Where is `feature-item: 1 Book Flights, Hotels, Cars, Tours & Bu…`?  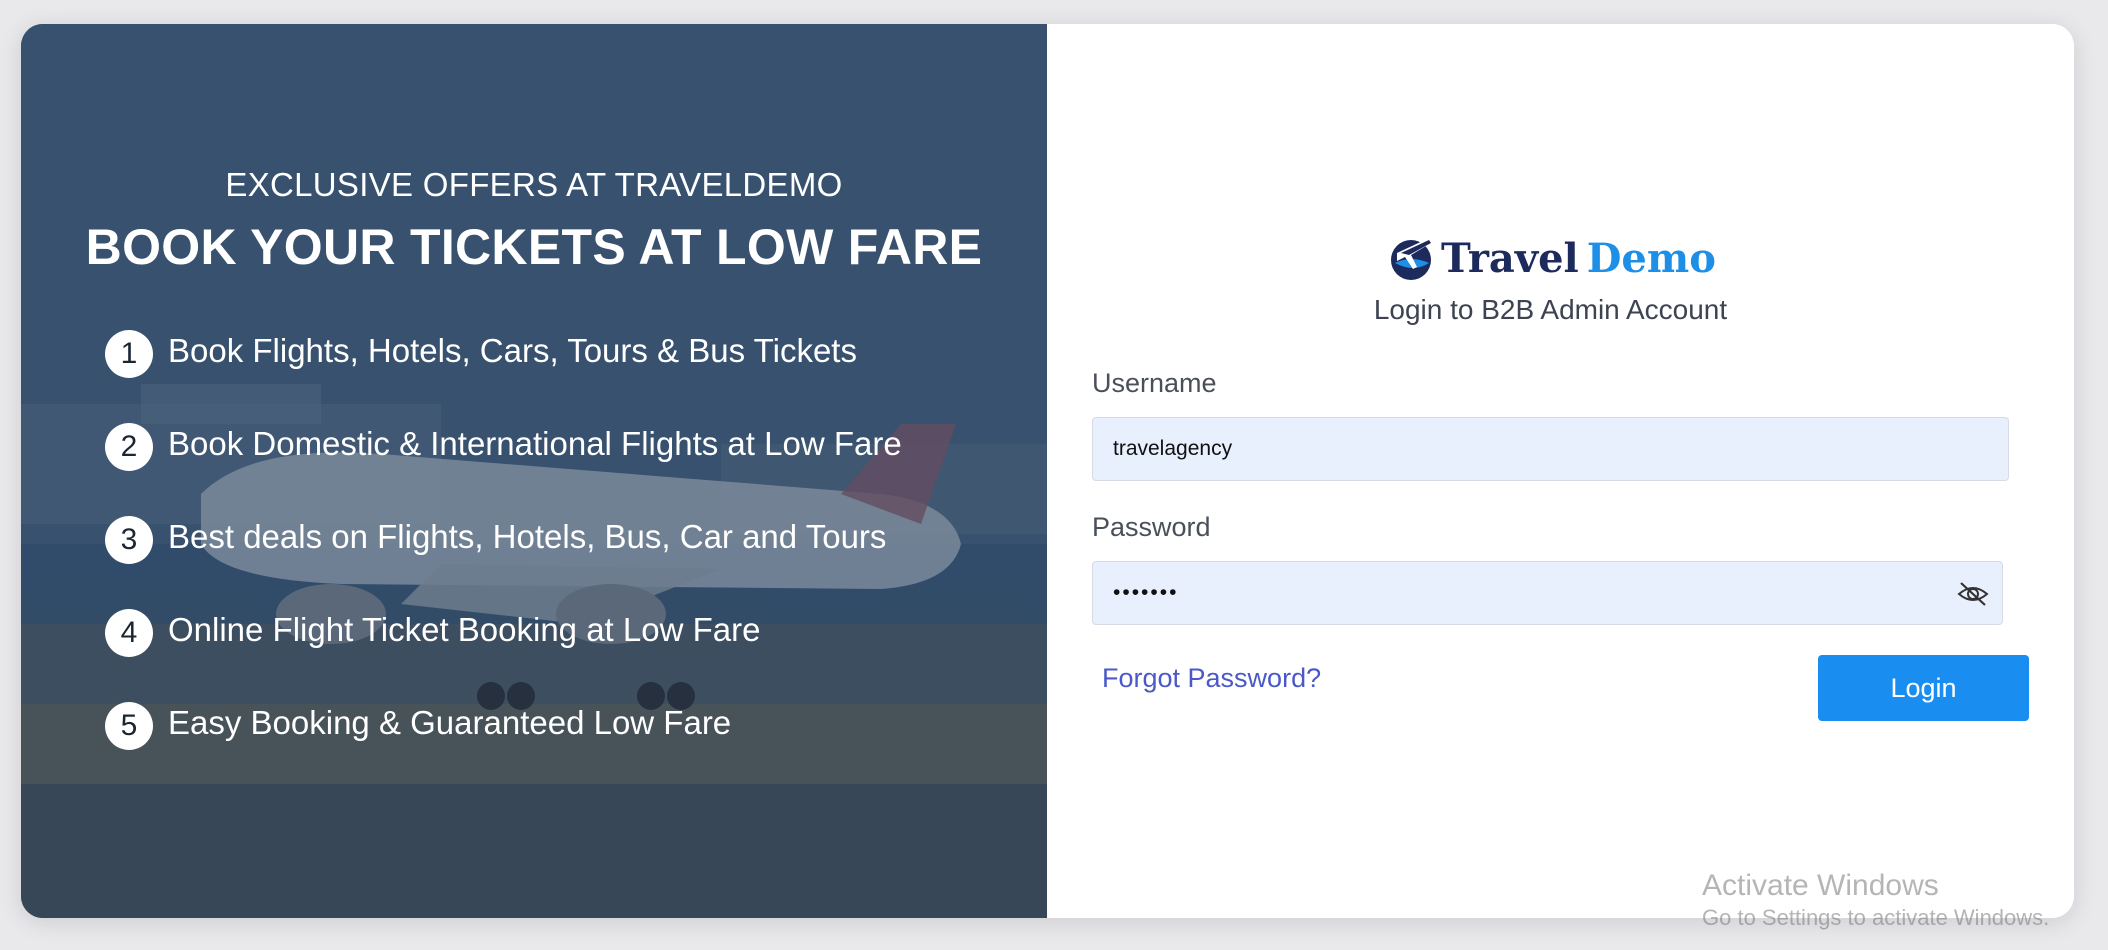 feature-item: 1 Book Flights, Hotels, Cars, Tours & Bu… is located at coordinates (503, 372).